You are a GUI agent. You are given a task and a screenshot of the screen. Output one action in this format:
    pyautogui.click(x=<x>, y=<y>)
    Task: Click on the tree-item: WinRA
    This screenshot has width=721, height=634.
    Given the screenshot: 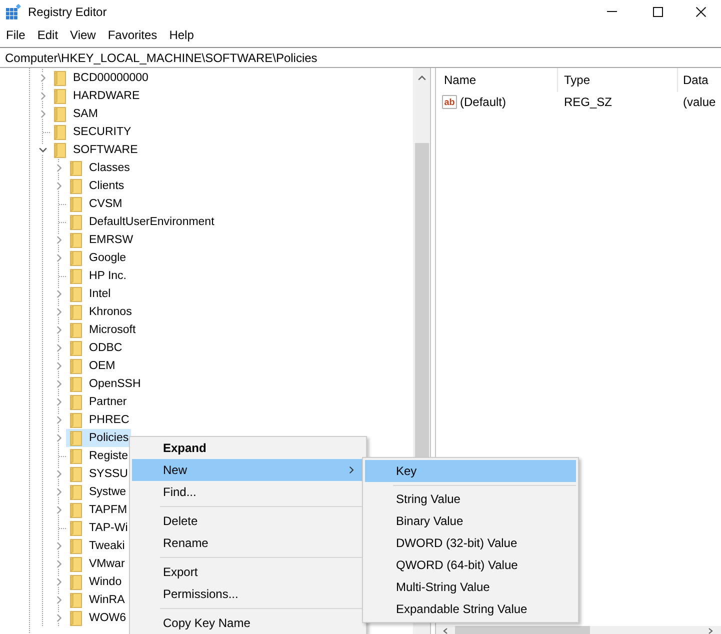 What is the action you would take?
    pyautogui.click(x=96, y=600)
    